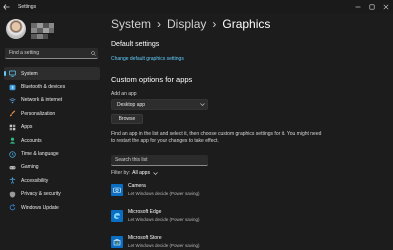 The height and width of the screenshot is (250, 393). Describe the element at coordinates (12, 100) in the screenshot. I see `network-icon` at that location.